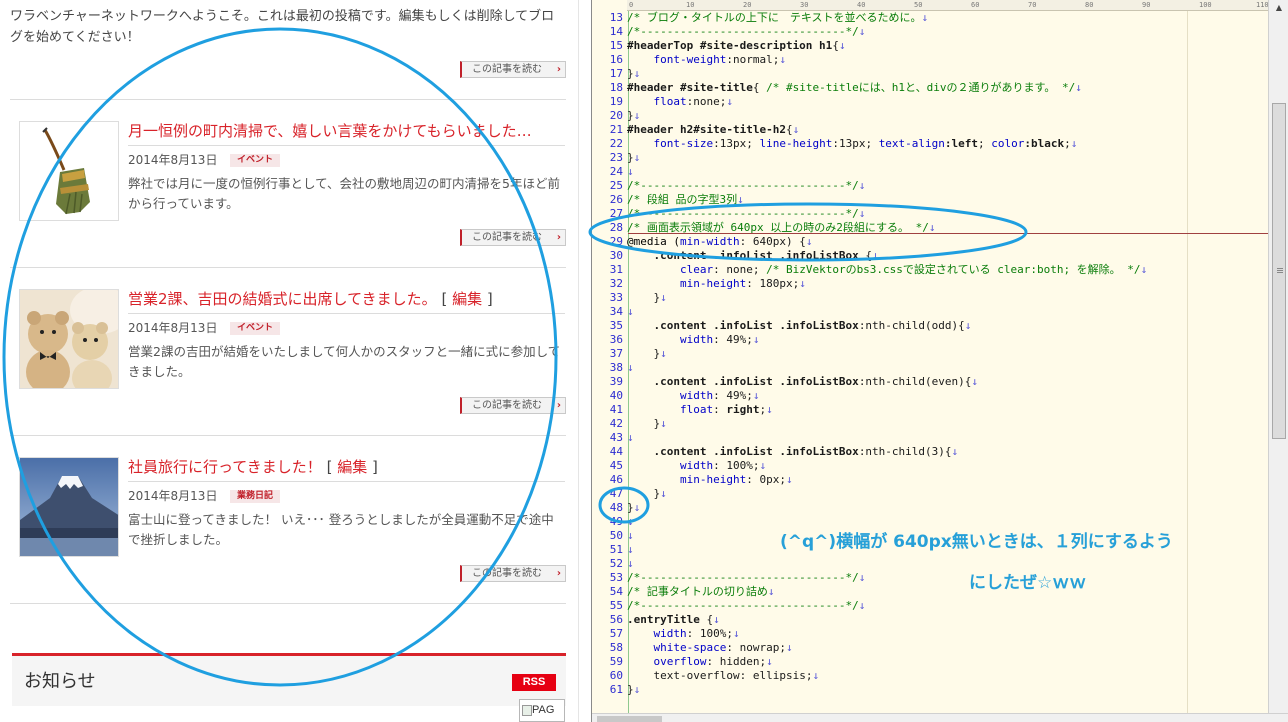  I want to click on scroll-up-icon: ▲, so click(1278, 8).